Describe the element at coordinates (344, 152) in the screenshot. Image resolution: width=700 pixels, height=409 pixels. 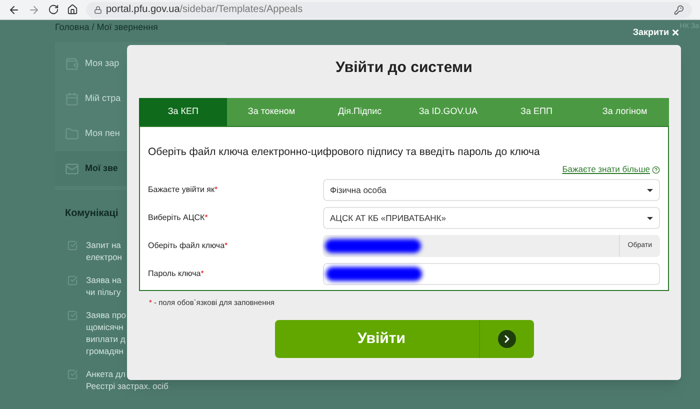
I see `instruction-text: Оберіть файл ключа електронно-цифрового підпису та введіть пароль до ключа` at that location.